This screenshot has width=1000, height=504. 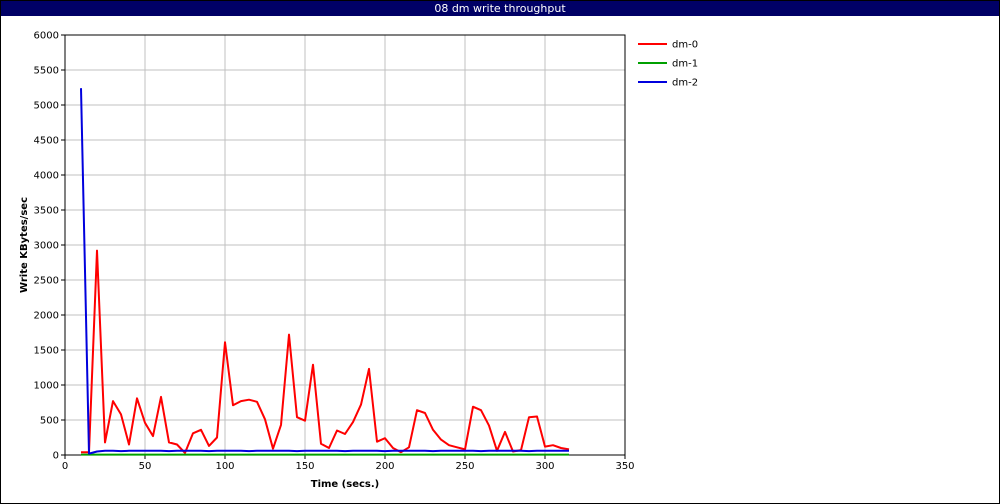 What do you see at coordinates (304, 466) in the screenshot?
I see `x-tick-label: 150` at bounding box center [304, 466].